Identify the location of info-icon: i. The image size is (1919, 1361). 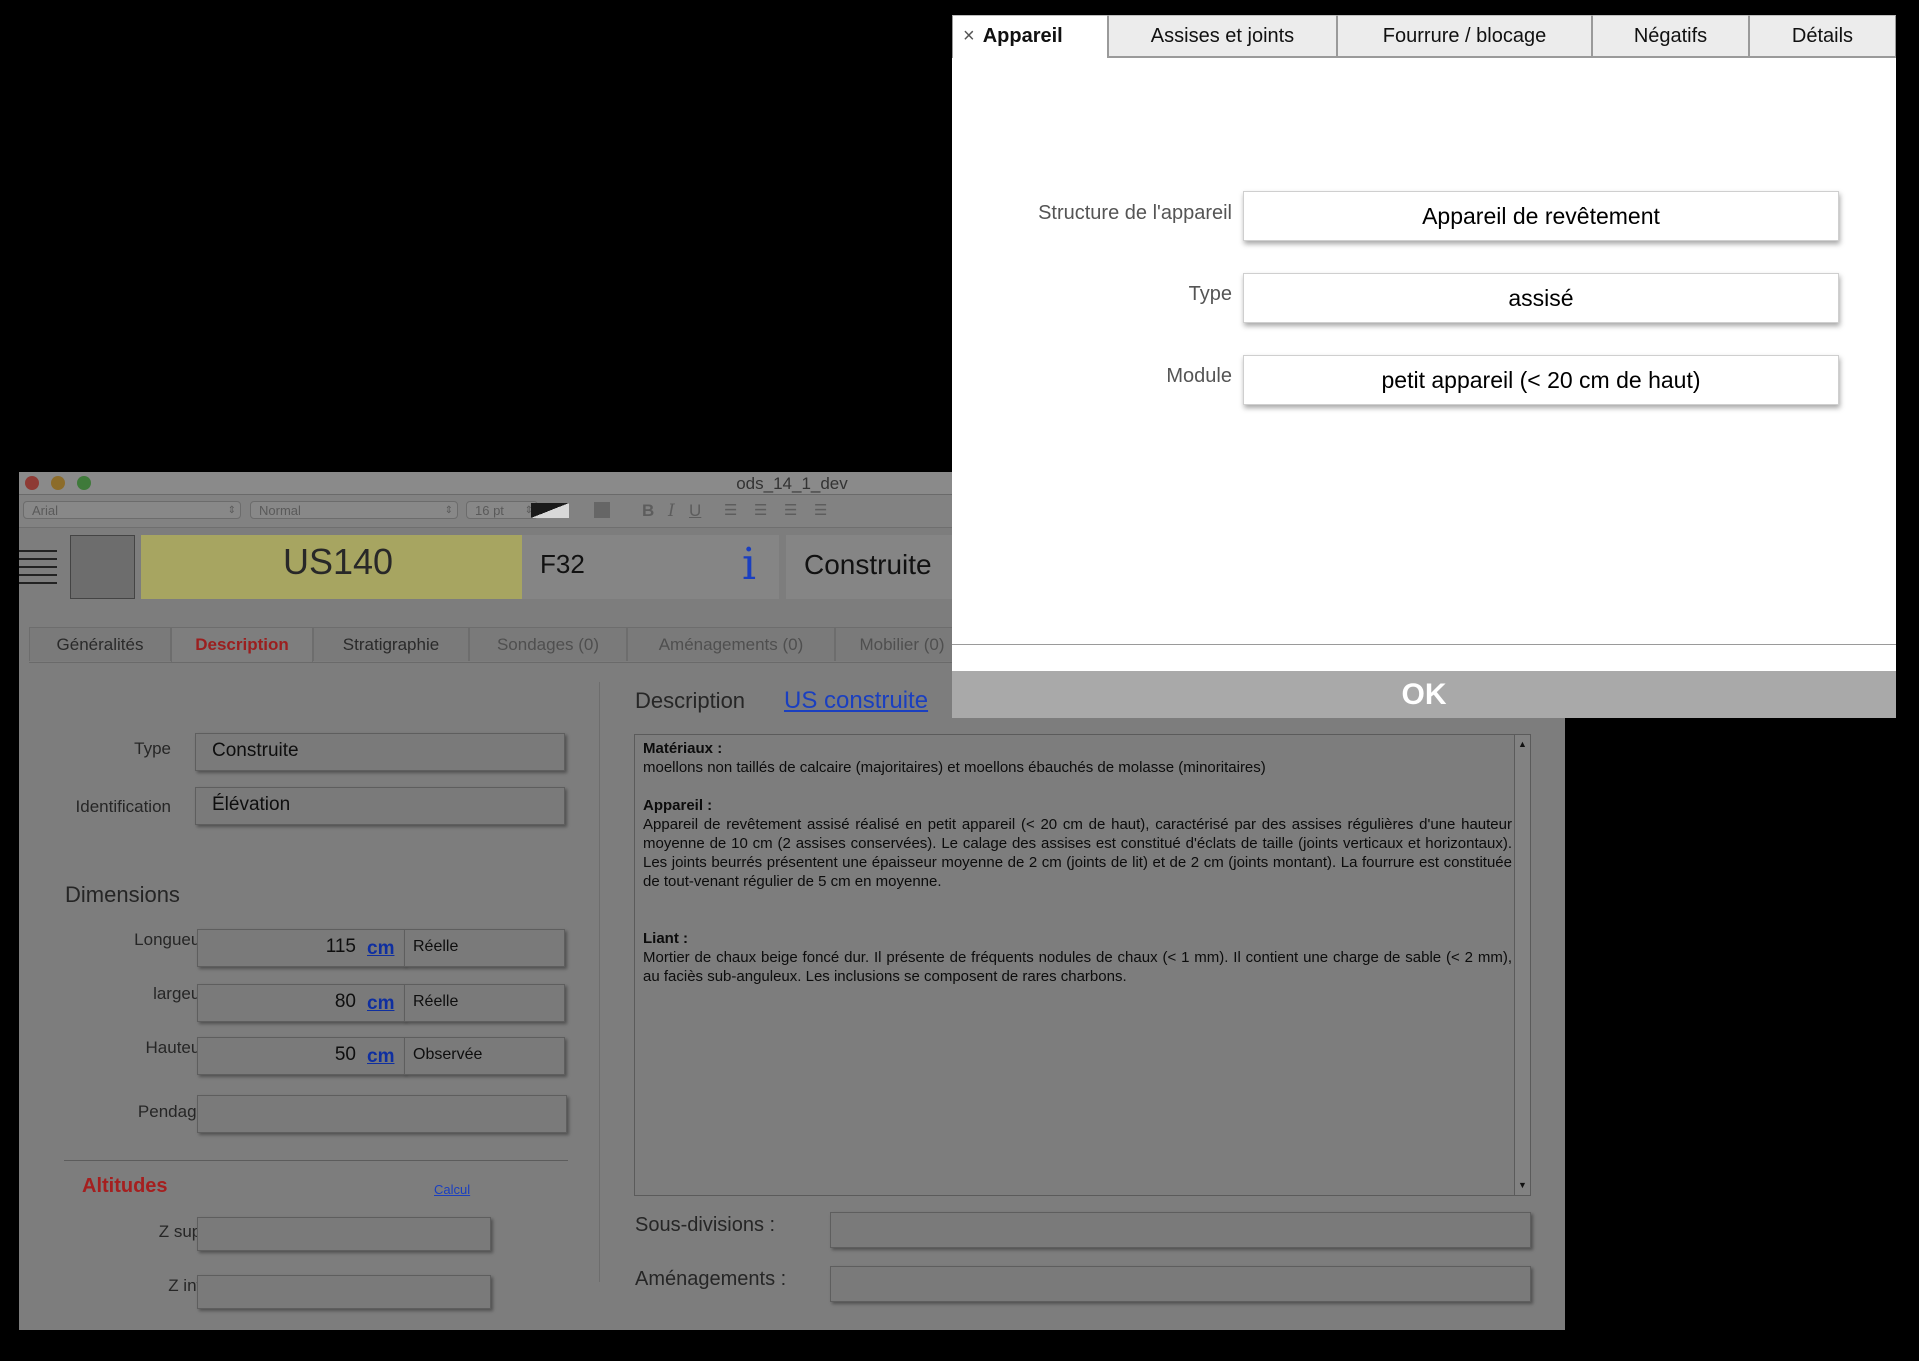
(749, 564).